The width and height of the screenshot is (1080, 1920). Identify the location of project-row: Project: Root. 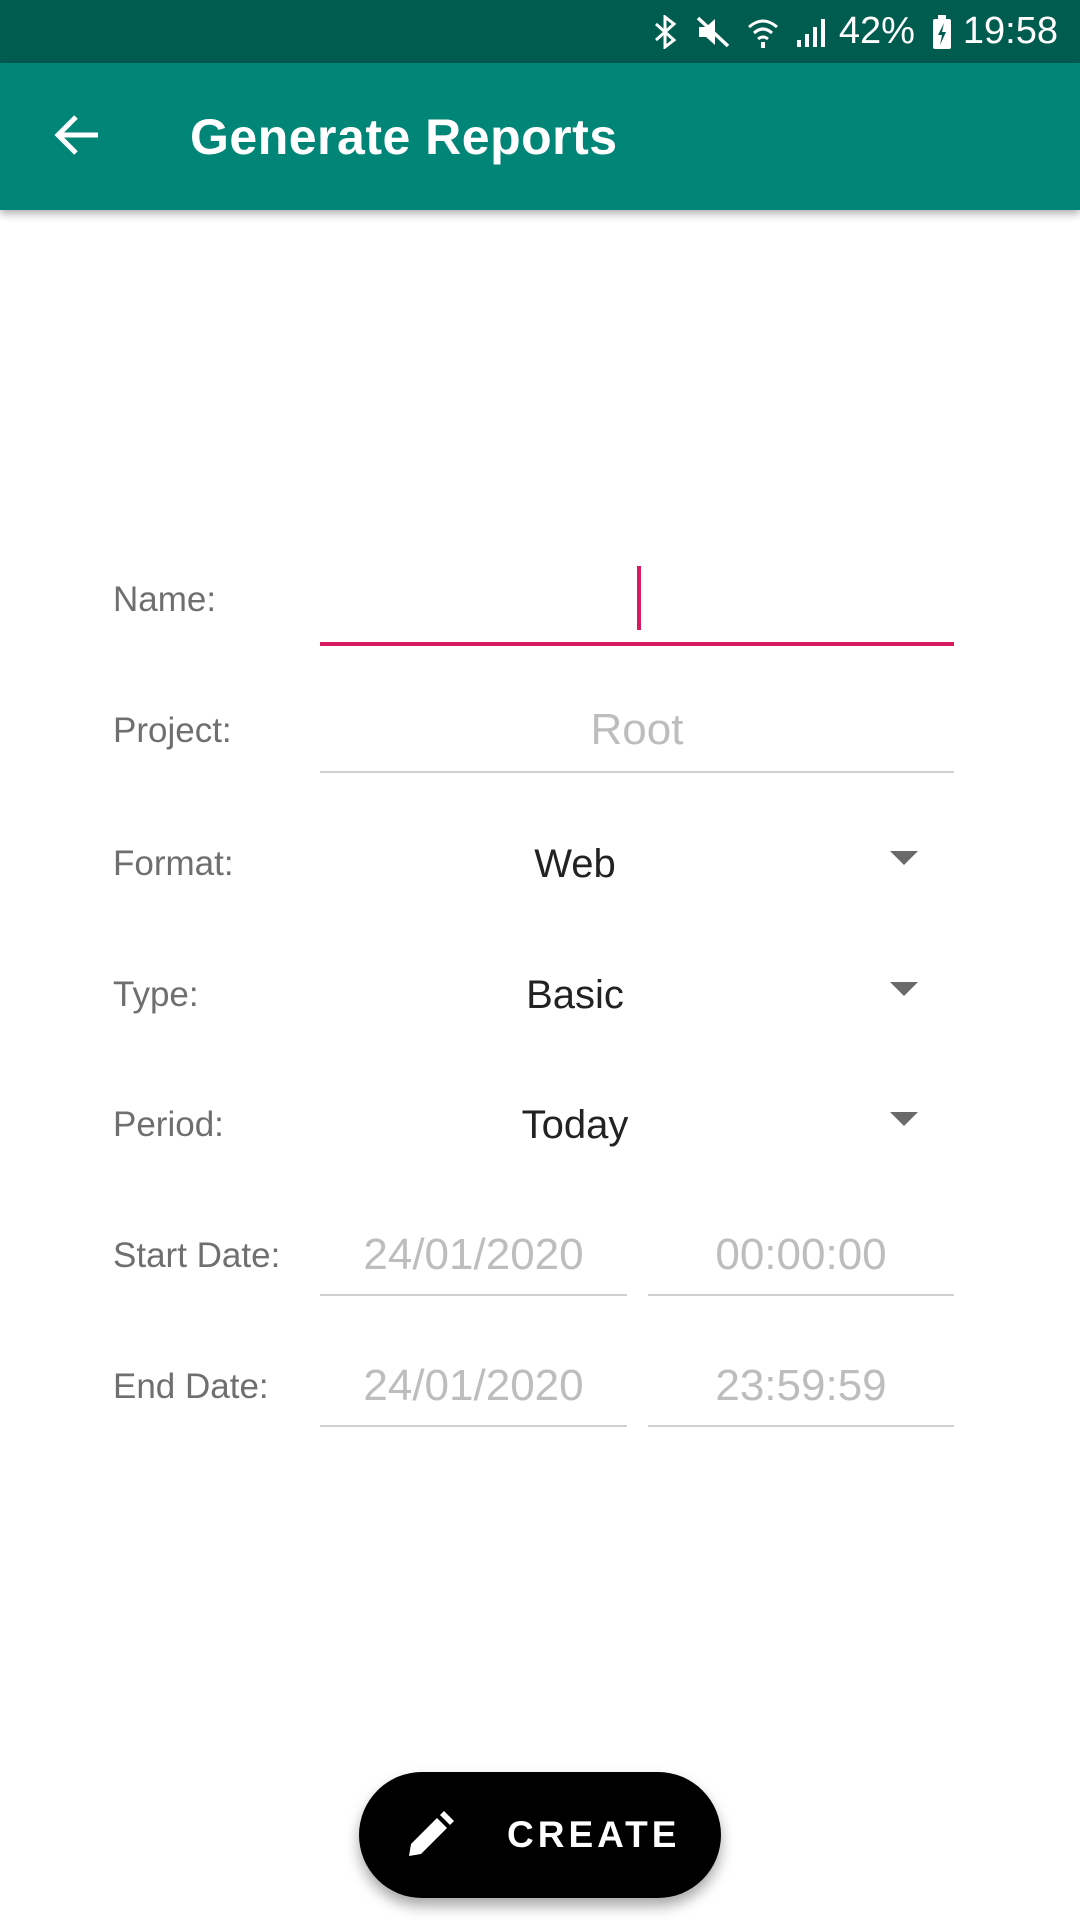
(540, 735).